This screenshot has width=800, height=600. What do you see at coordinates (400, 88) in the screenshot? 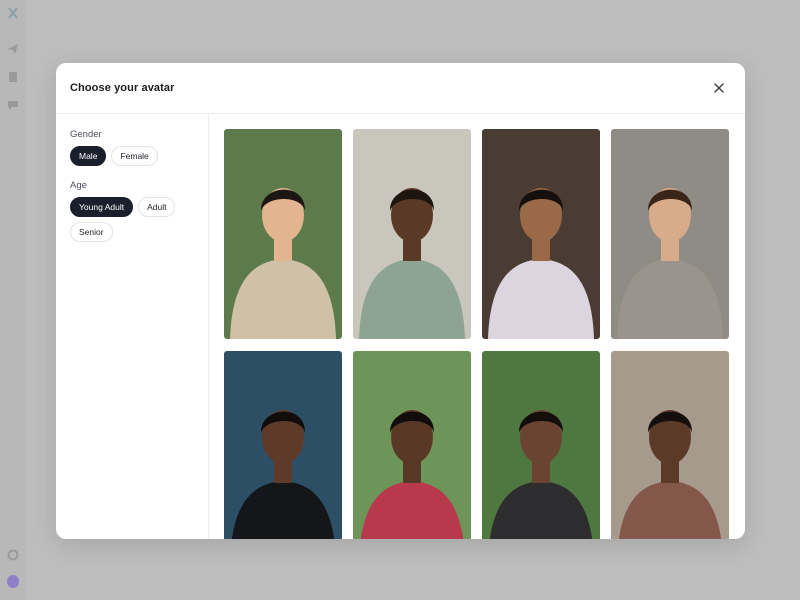
I see `modal-header: Choose your avatar` at bounding box center [400, 88].